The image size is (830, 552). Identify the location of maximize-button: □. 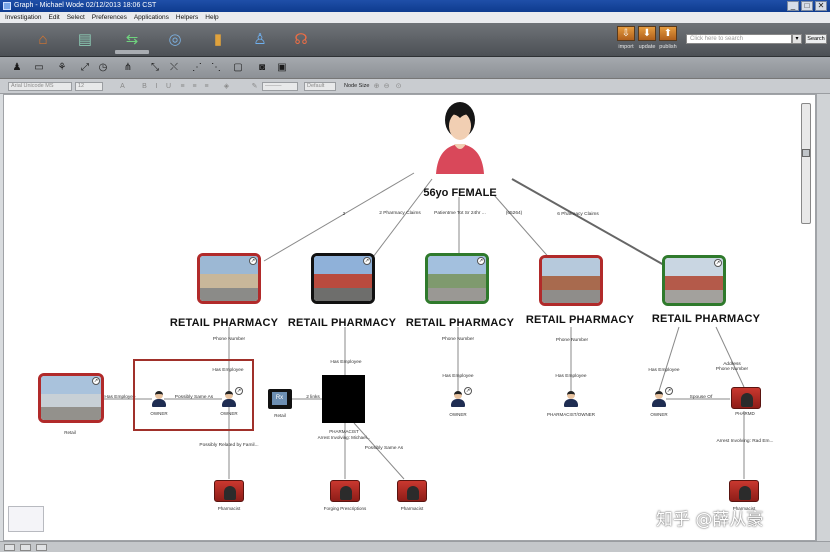
(807, 6).